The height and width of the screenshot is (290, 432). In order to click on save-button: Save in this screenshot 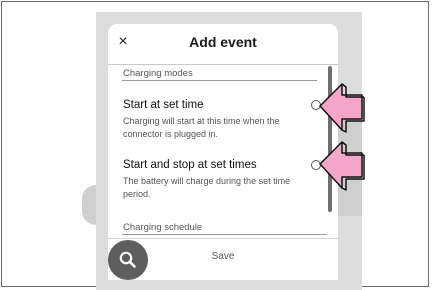, I will do `click(223, 257)`.